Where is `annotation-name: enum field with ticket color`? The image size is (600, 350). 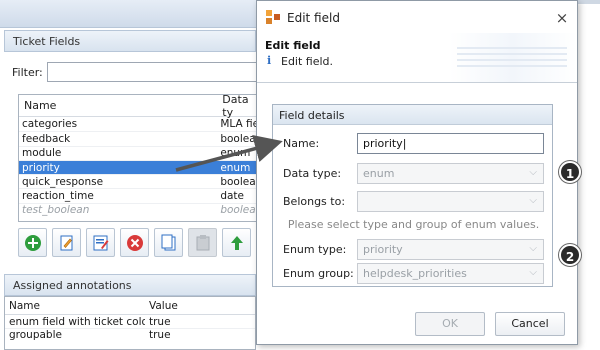 annotation-name: enum field with ticket color is located at coordinates (77, 321).